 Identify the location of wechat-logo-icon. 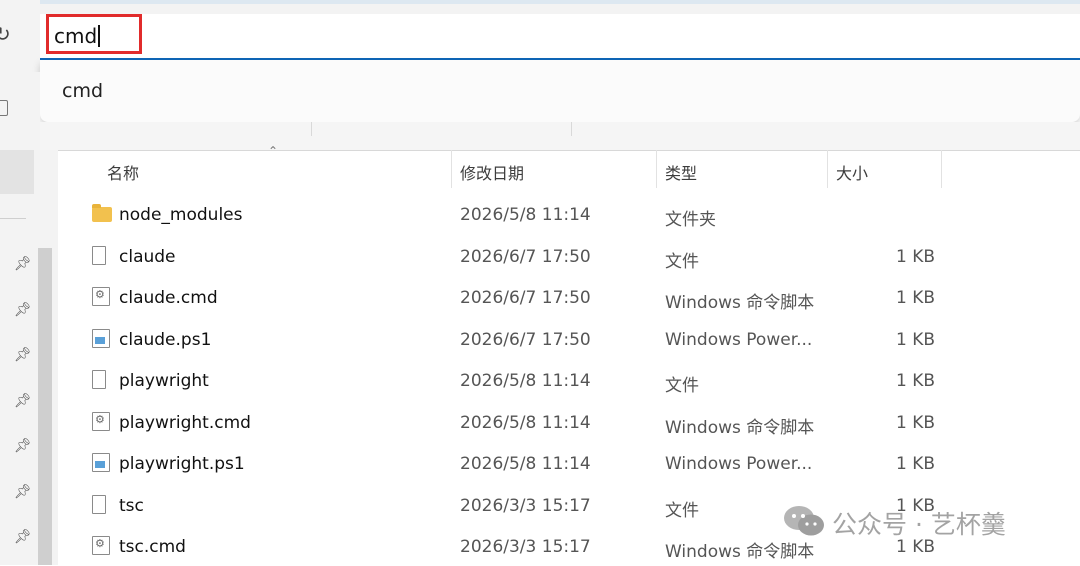
(804, 521).